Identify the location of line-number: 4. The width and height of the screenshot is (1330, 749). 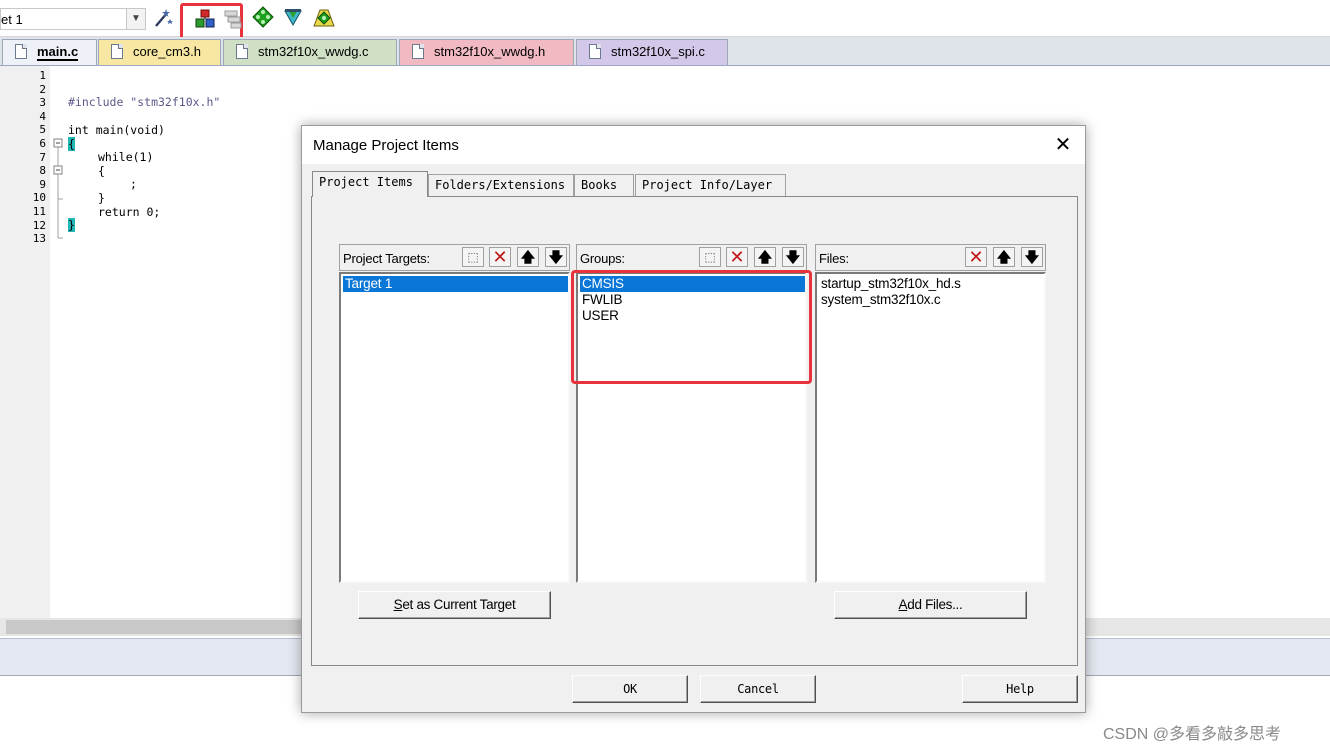
(42, 116).